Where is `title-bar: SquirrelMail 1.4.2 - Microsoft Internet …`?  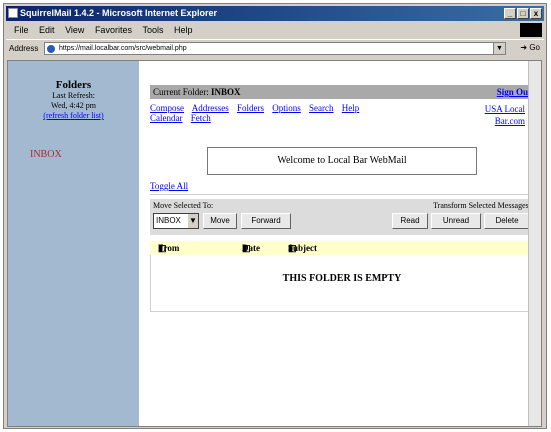
title-bar: SquirrelMail 1.4.2 - Microsoft Internet … is located at coordinates (275, 13).